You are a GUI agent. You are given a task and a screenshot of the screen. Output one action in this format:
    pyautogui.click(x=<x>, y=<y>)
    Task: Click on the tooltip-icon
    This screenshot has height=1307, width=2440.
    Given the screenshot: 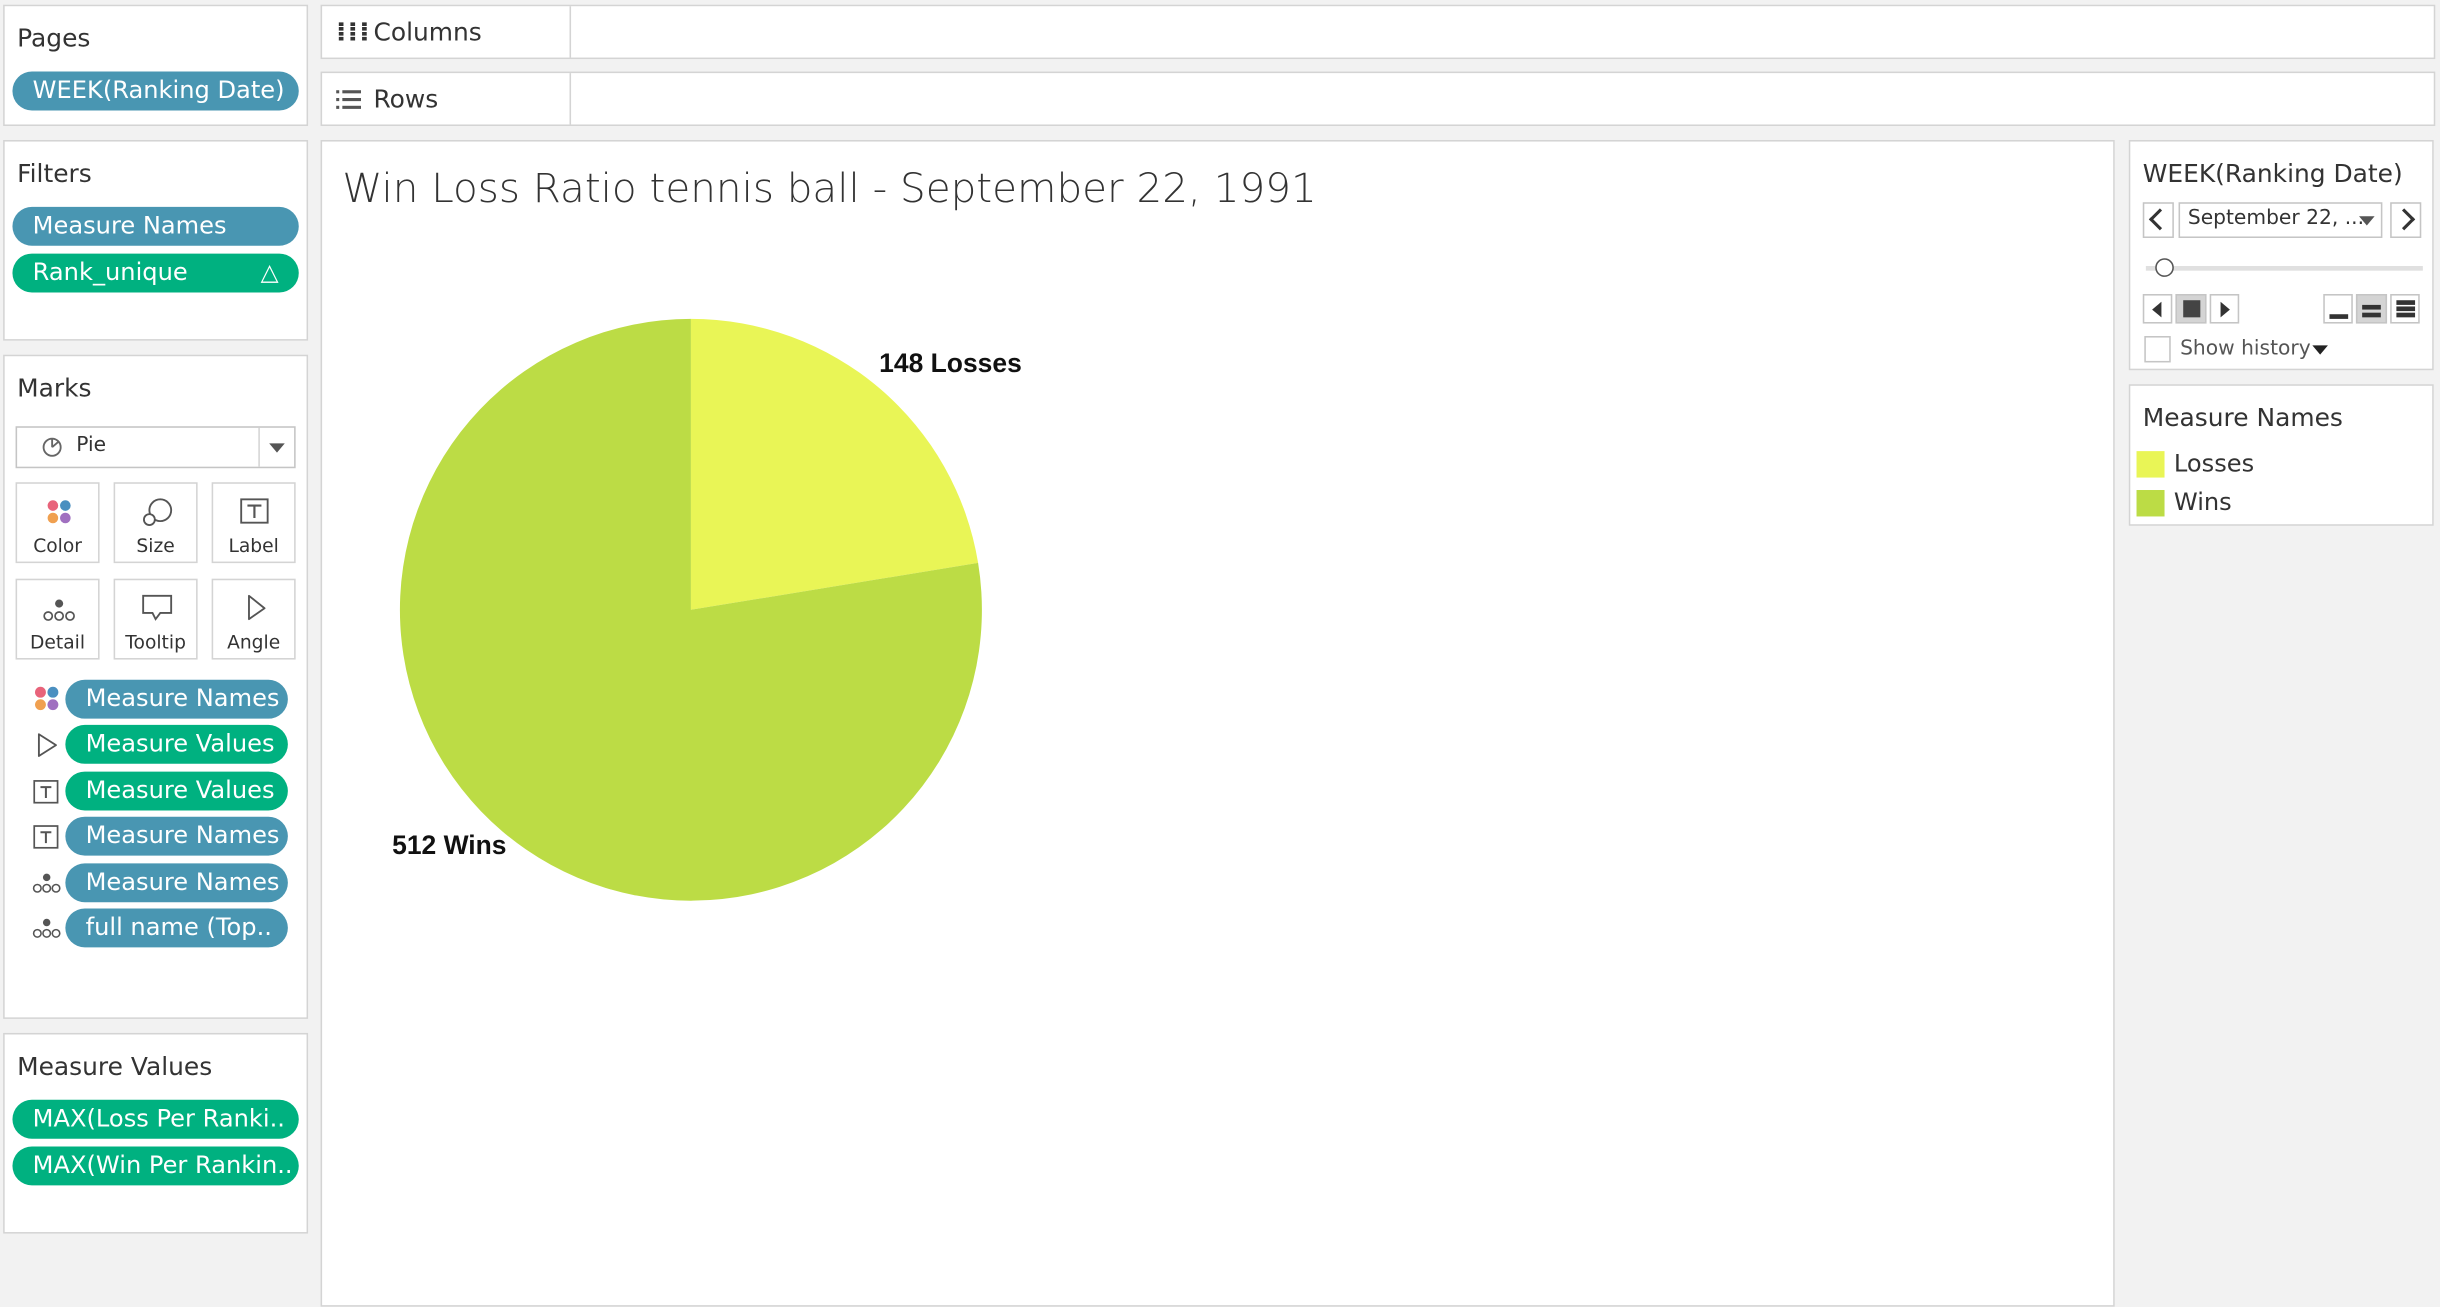 What is the action you would take?
    pyautogui.click(x=157, y=607)
    